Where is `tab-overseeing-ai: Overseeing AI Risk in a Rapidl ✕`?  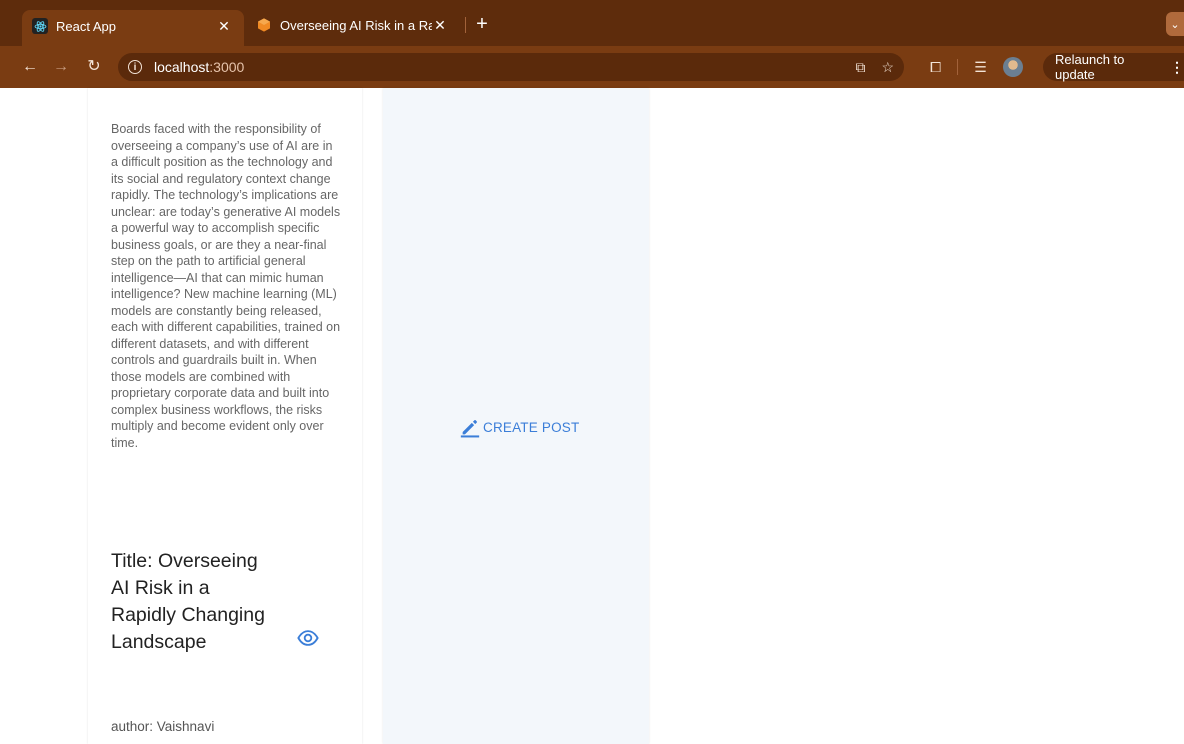 tab-overseeing-ai: Overseeing AI Risk in a Rapidl ✕ is located at coordinates (353, 25).